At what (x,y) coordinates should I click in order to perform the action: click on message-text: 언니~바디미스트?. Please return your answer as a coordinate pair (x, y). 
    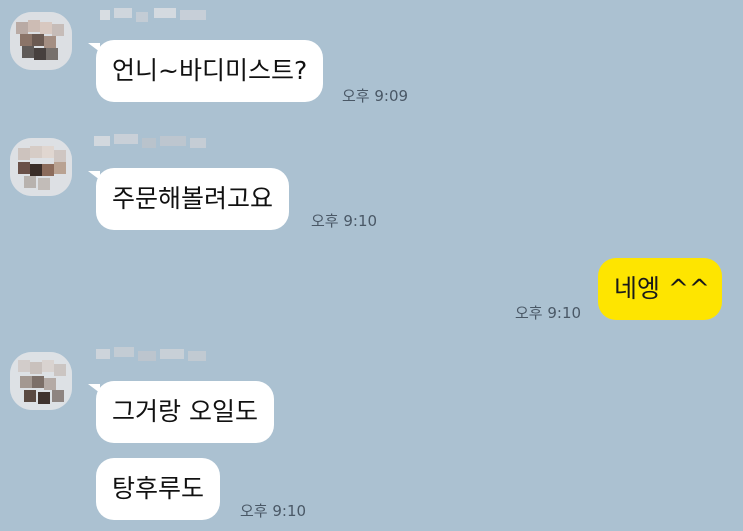
    Looking at the image, I should click on (210, 70).